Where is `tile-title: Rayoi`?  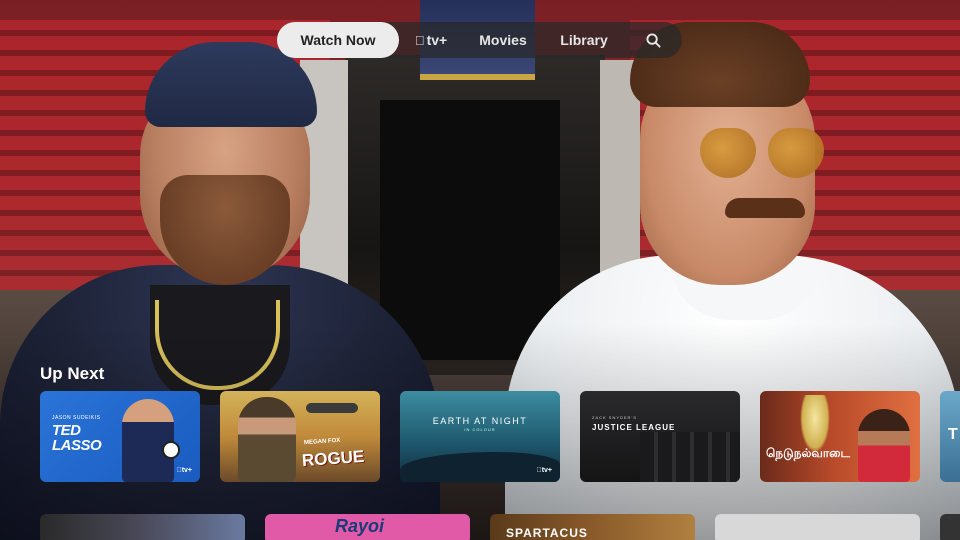
tile-title: Rayoi is located at coordinates (360, 526).